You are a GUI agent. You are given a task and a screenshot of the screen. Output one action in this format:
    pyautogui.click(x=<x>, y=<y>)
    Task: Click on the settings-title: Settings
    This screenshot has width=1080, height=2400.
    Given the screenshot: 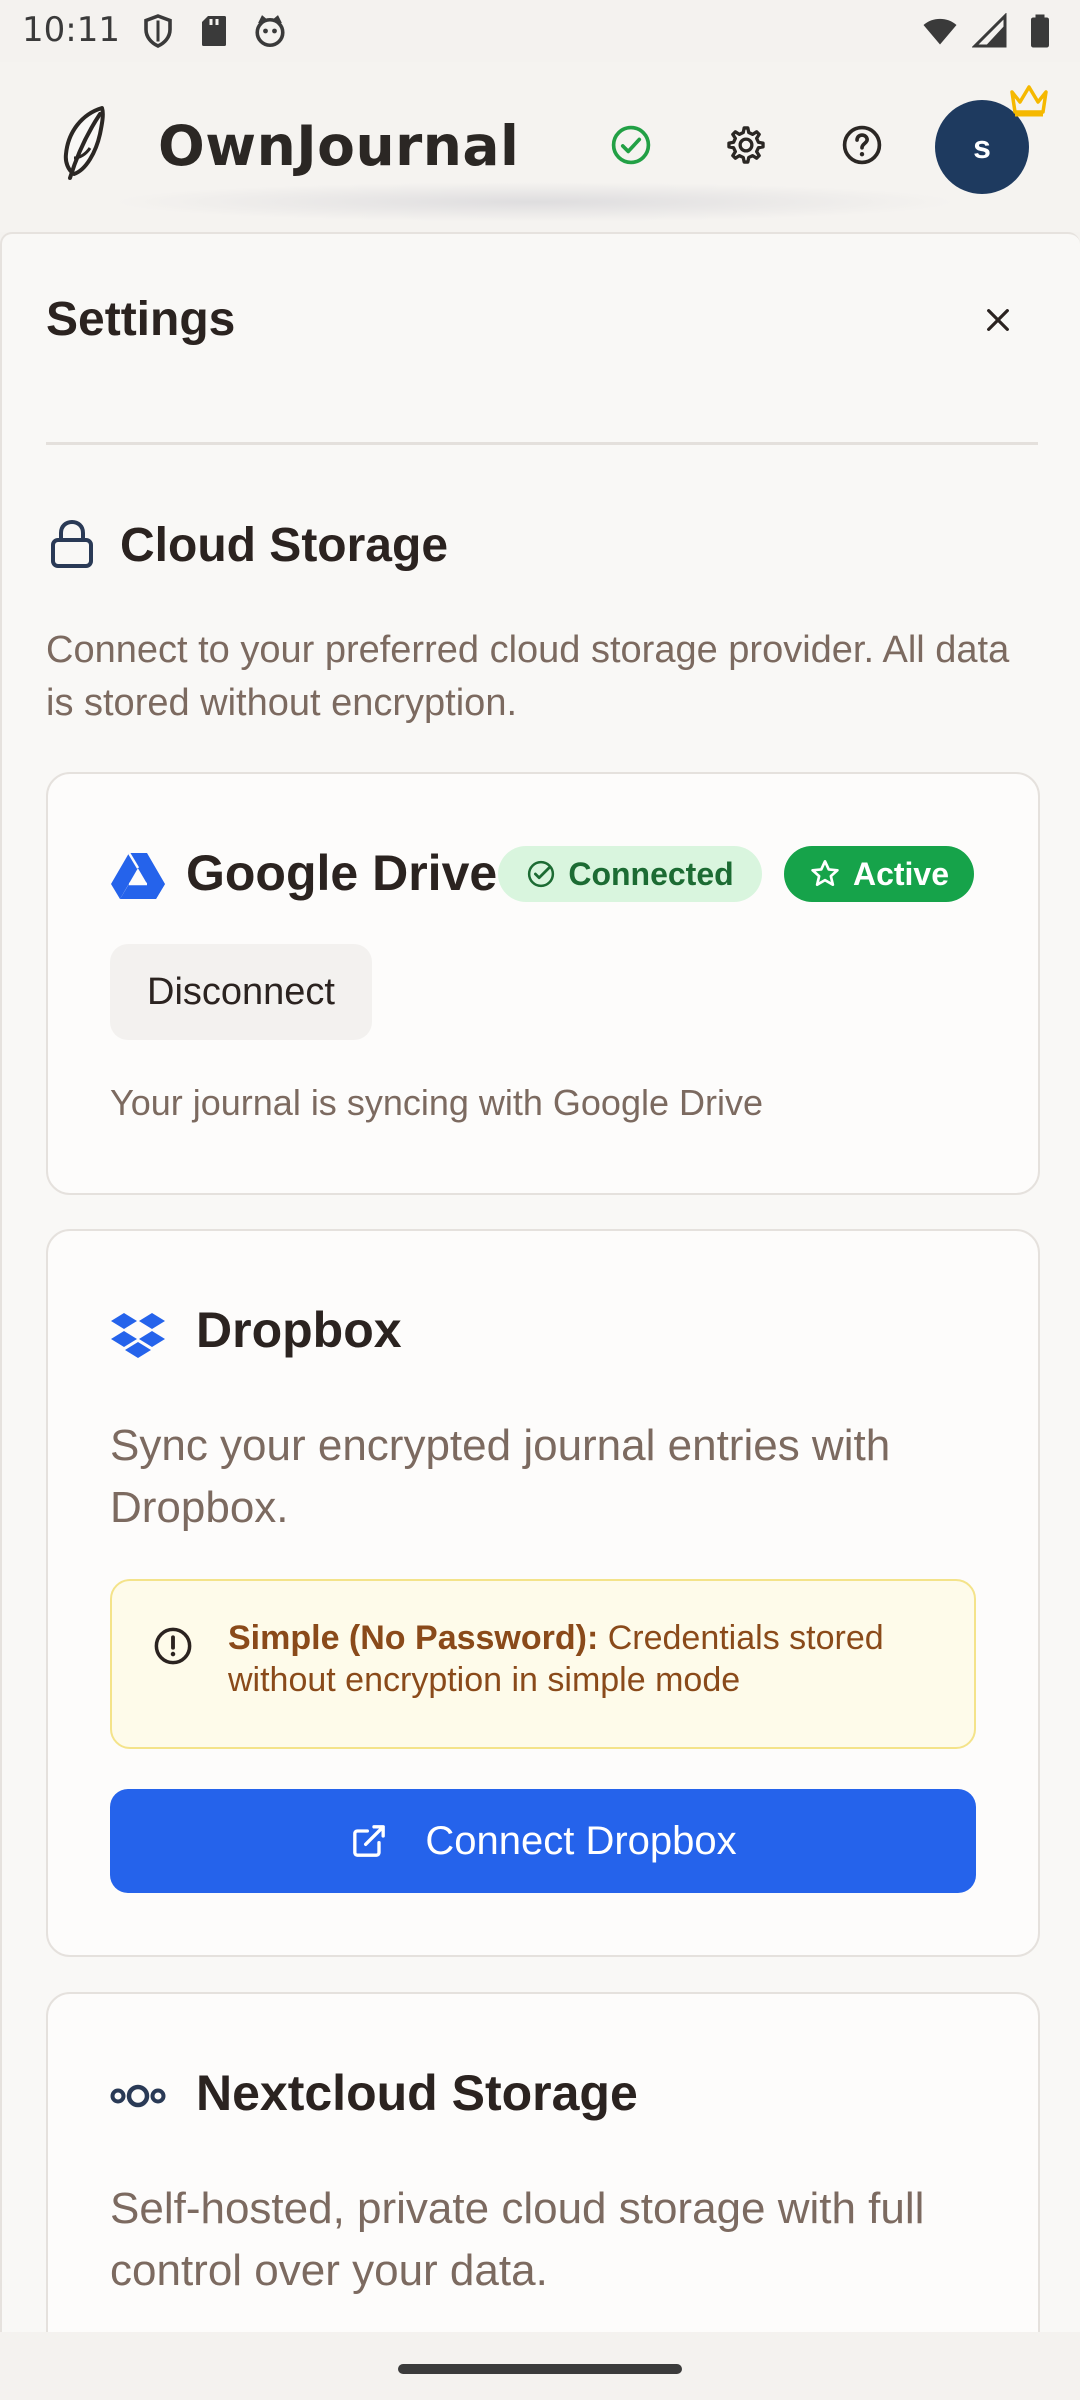 What is the action you would take?
    pyautogui.click(x=141, y=319)
    